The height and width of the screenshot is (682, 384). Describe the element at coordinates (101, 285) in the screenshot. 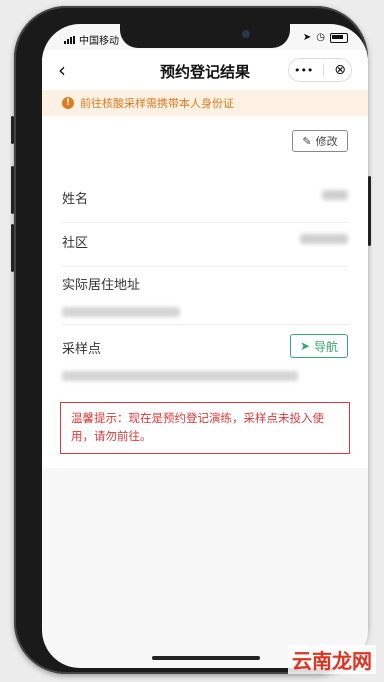

I see `field-label: 实际居住地址` at that location.